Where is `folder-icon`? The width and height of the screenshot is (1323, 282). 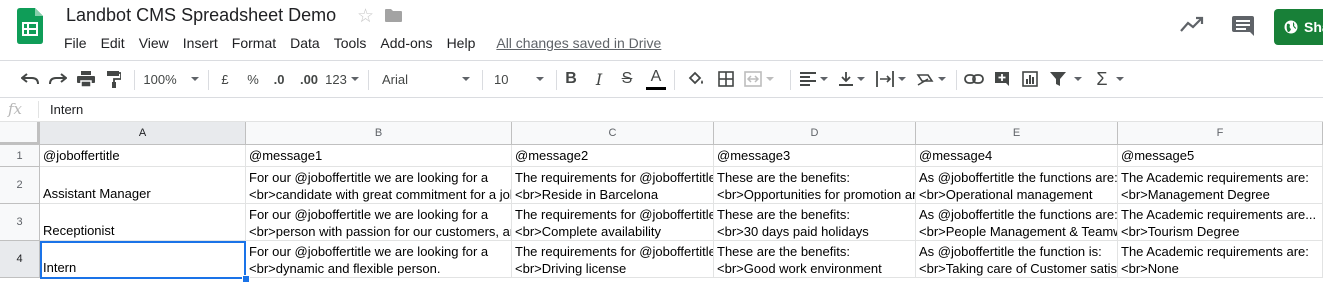
folder-icon is located at coordinates (393, 15).